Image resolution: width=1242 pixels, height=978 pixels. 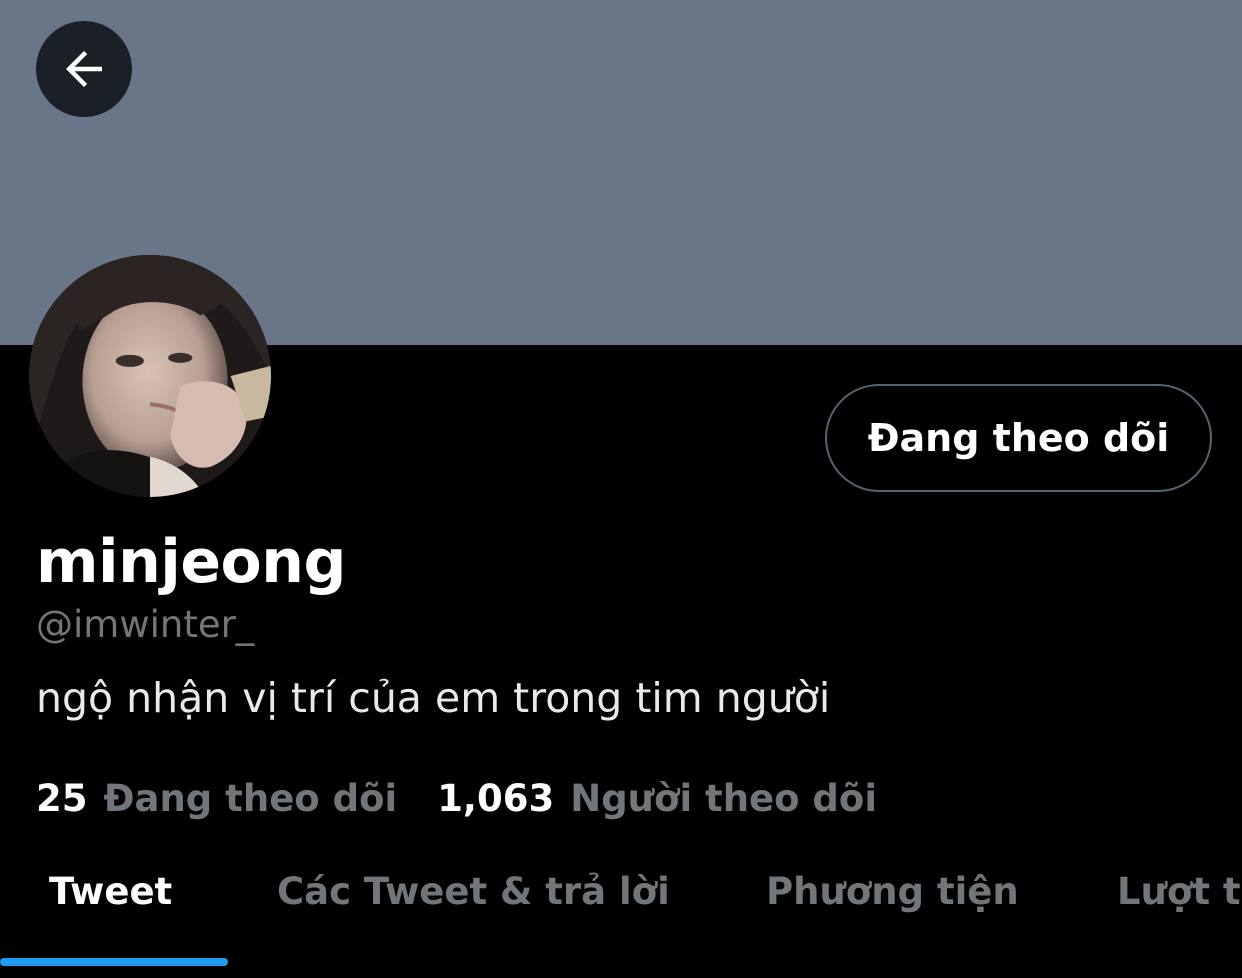 What do you see at coordinates (62, 798) in the screenshot?
I see `following-count: 25` at bounding box center [62, 798].